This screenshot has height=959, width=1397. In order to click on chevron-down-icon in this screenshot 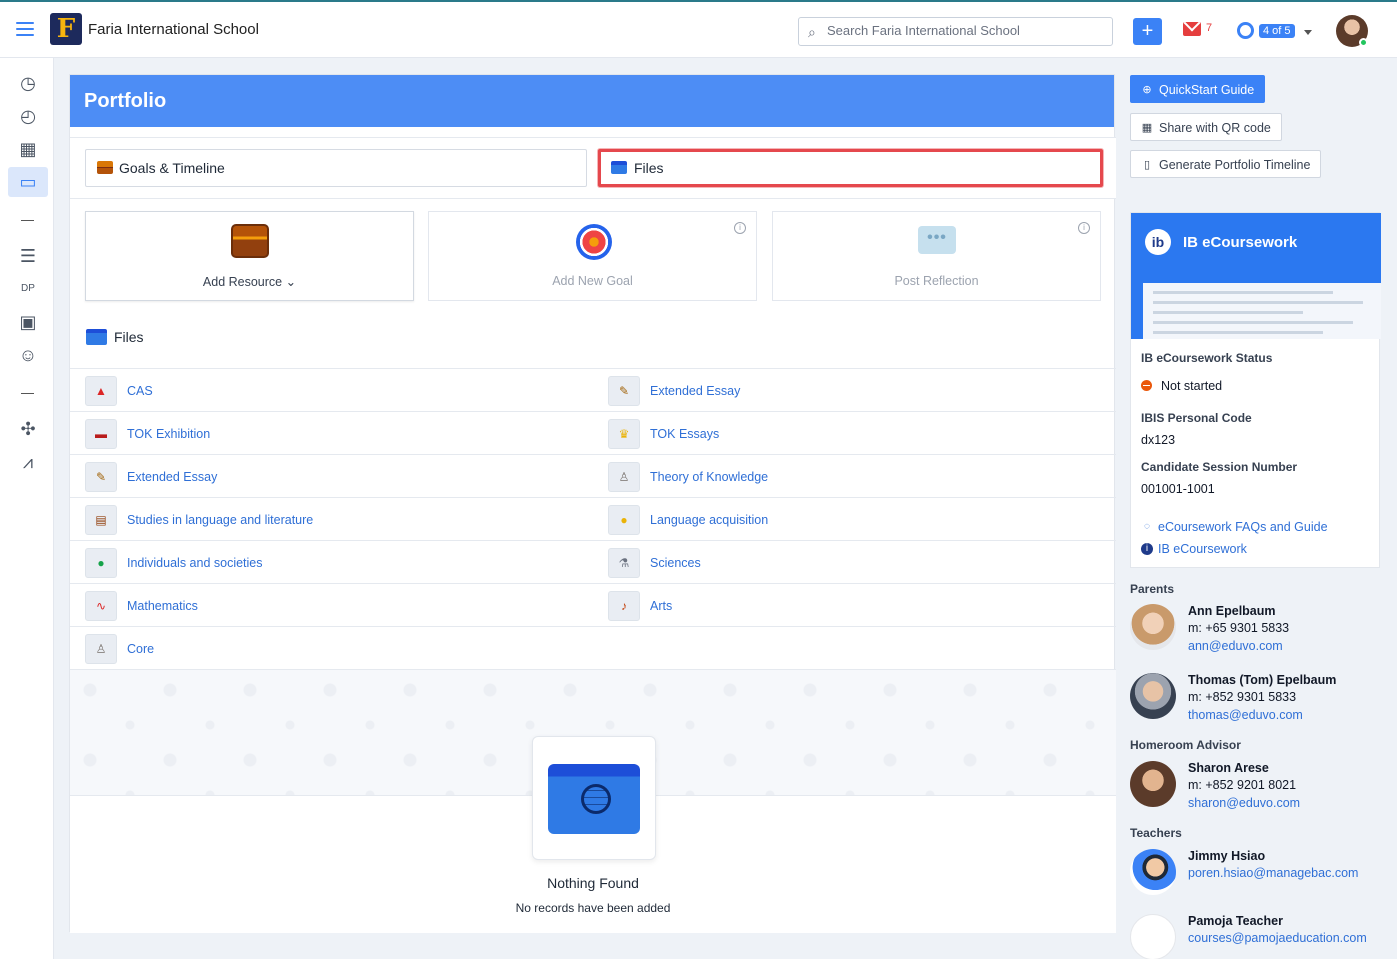, I will do `click(1308, 32)`.